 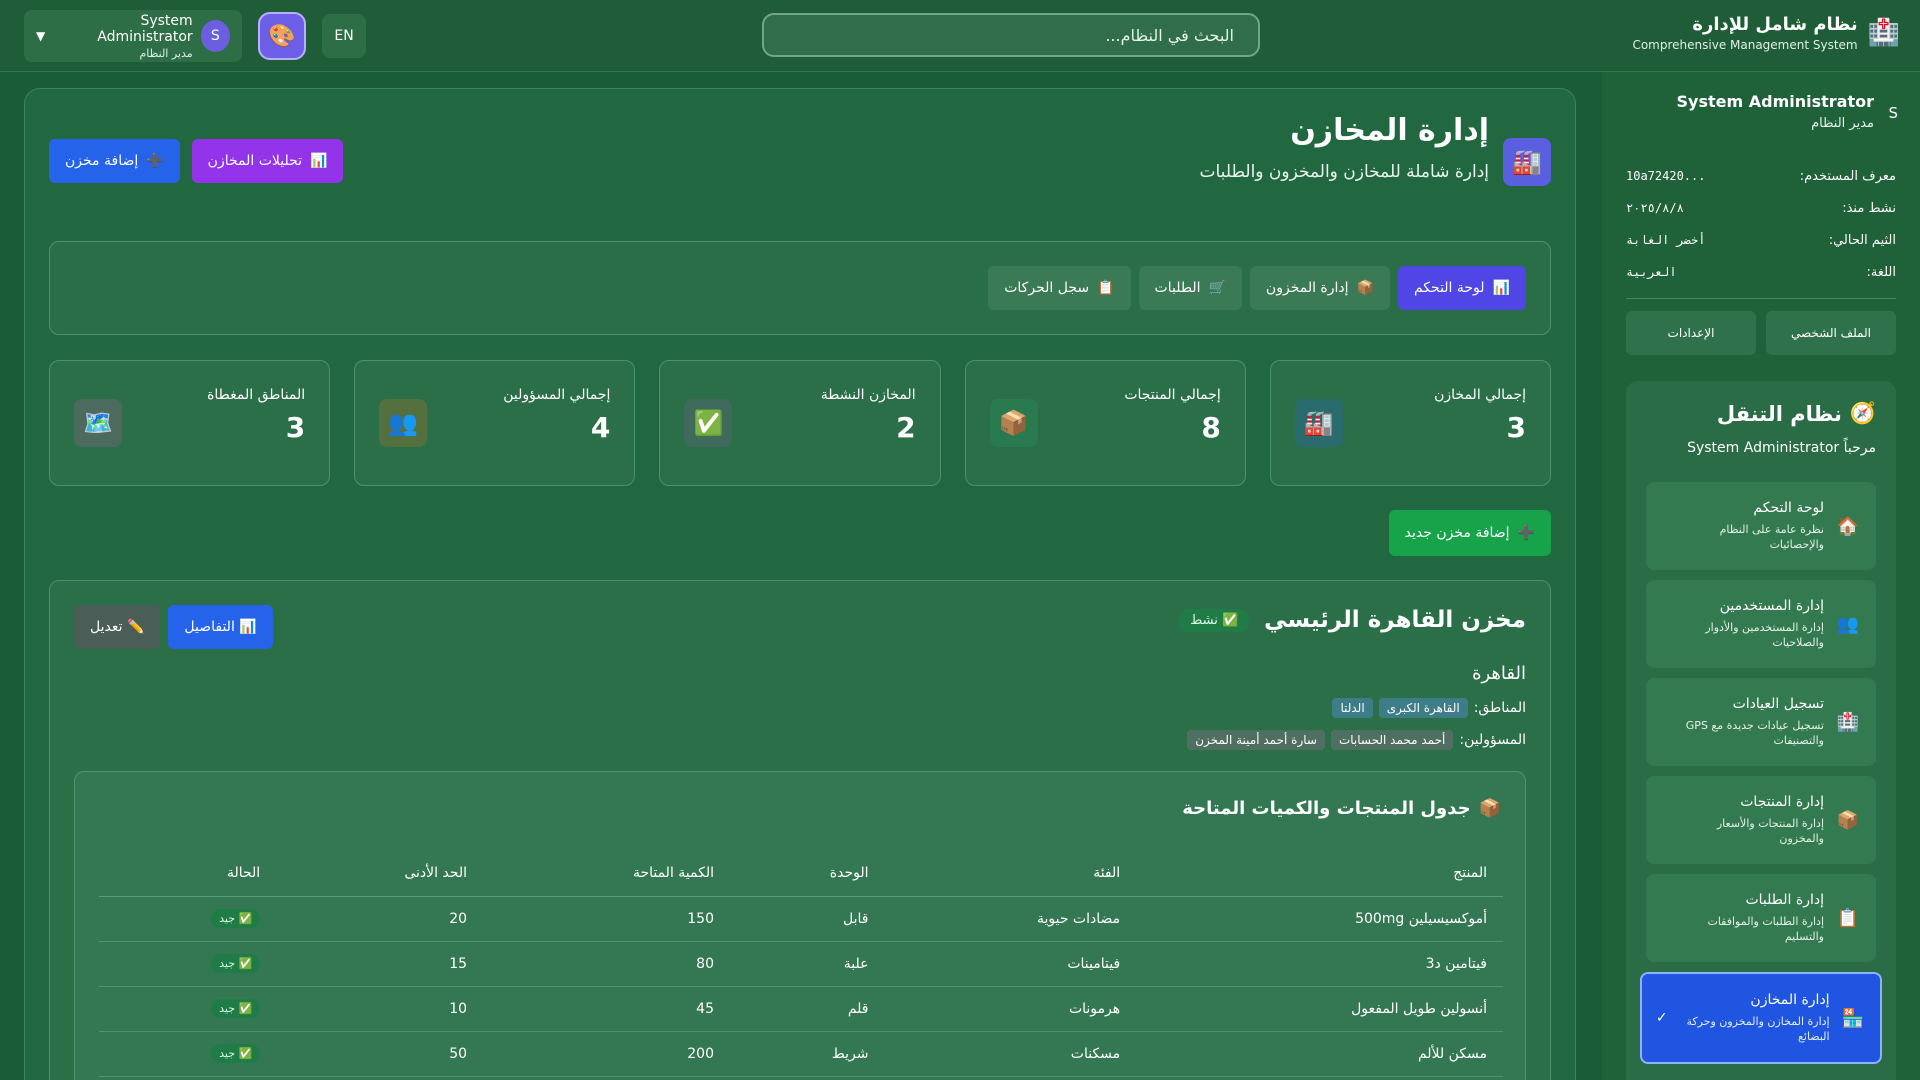 What do you see at coordinates (1526, 533) in the screenshot?
I see `plus-icon: ➕` at bounding box center [1526, 533].